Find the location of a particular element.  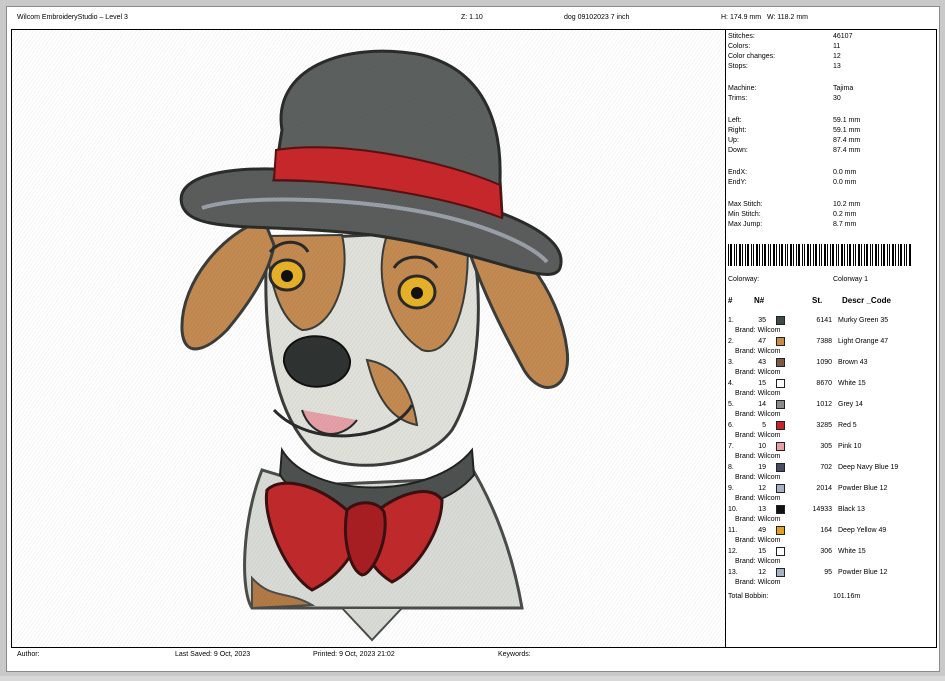

thread-row: 11. 49 164 Deep Yellow 49 is located at coordinates (807, 530).